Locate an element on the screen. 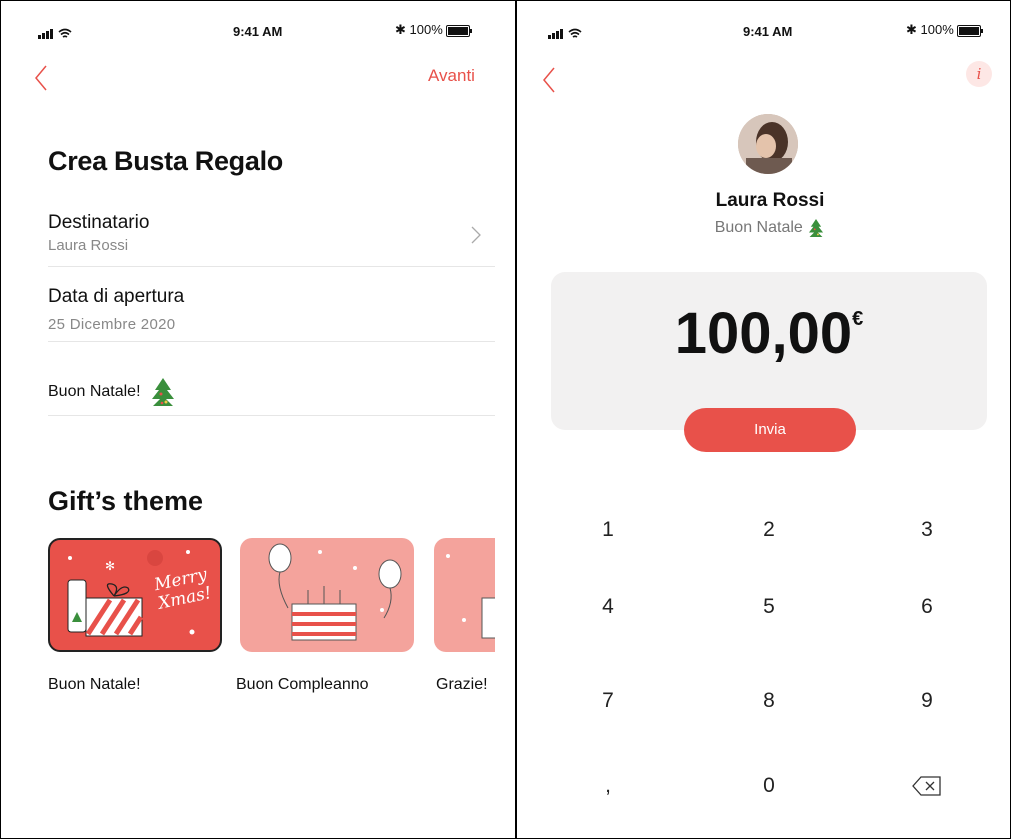  message-text: Buon Natale! is located at coordinates (94, 391).